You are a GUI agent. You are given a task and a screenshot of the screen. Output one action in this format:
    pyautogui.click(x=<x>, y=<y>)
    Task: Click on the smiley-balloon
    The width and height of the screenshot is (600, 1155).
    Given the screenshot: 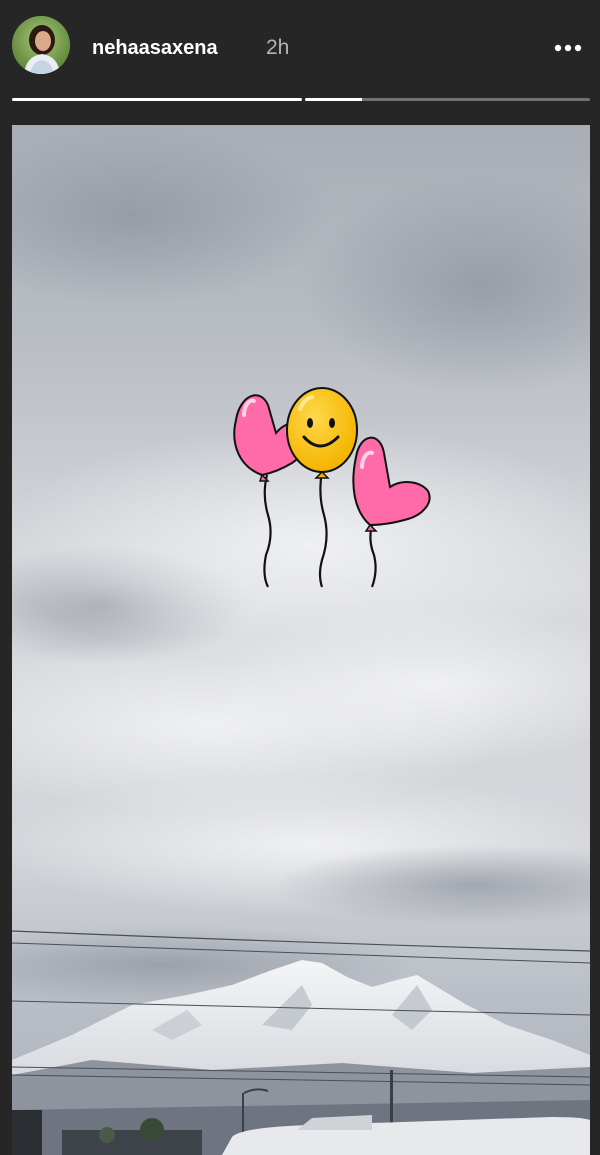 What is the action you would take?
    pyautogui.click(x=322, y=433)
    